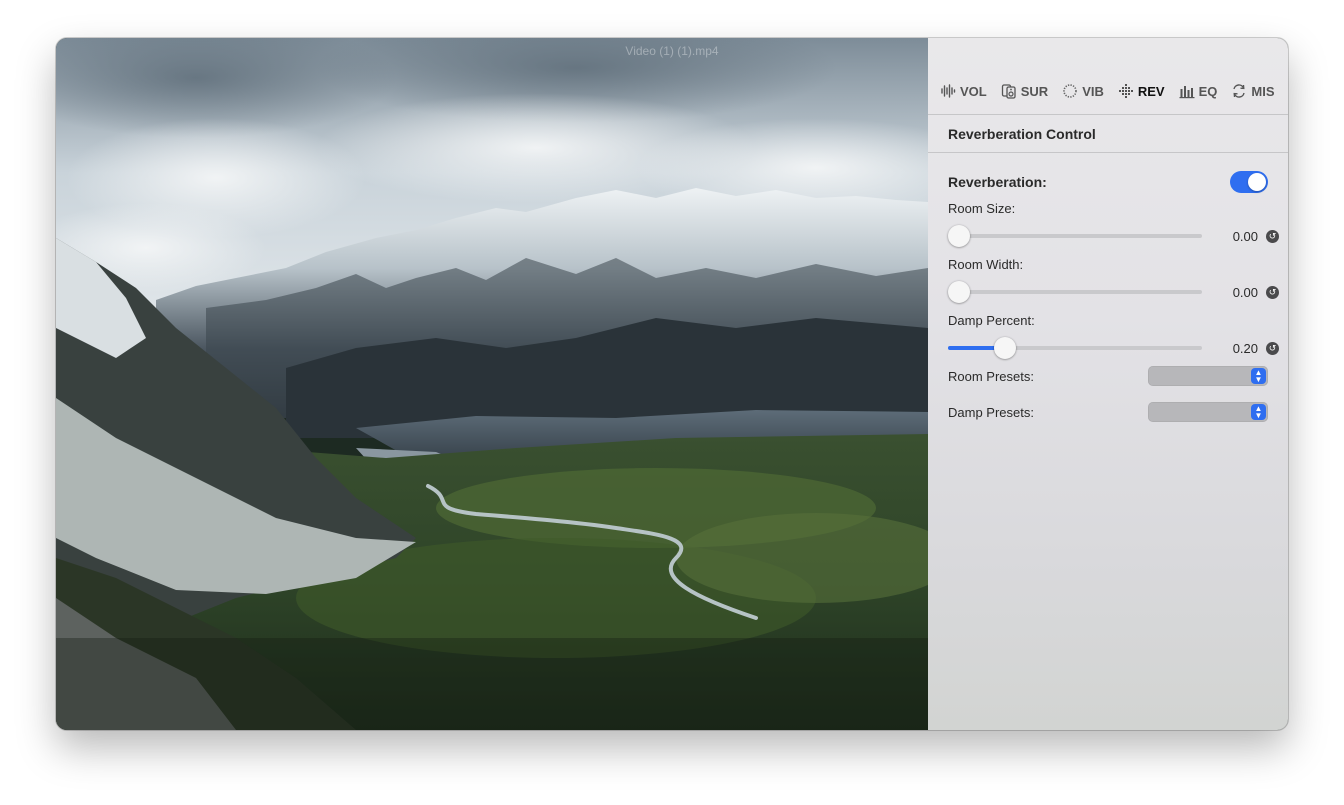  What do you see at coordinates (1272, 292) in the screenshot?
I see `room-width-reset-icon: ↺` at bounding box center [1272, 292].